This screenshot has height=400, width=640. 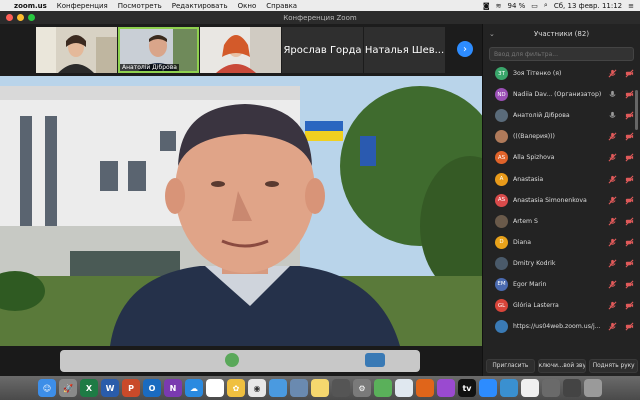 What do you see at coordinates (30, 6) in the screenshot?
I see `menu-app-name: zoom.us` at bounding box center [30, 6].